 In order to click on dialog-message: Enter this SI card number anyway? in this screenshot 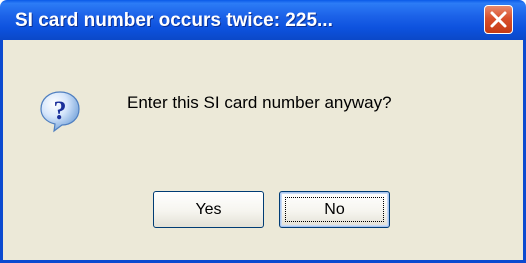, I will do `click(259, 102)`.